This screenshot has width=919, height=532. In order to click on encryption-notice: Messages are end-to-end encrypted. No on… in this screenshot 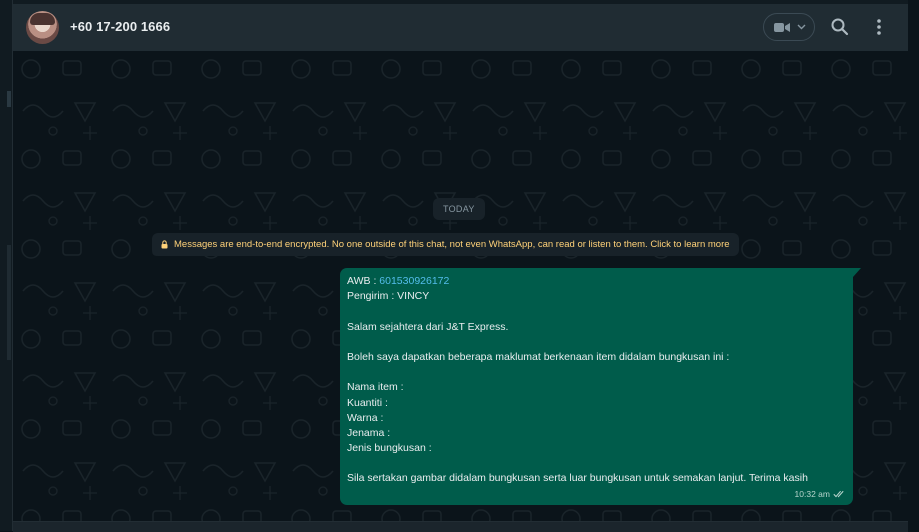, I will do `click(445, 244)`.